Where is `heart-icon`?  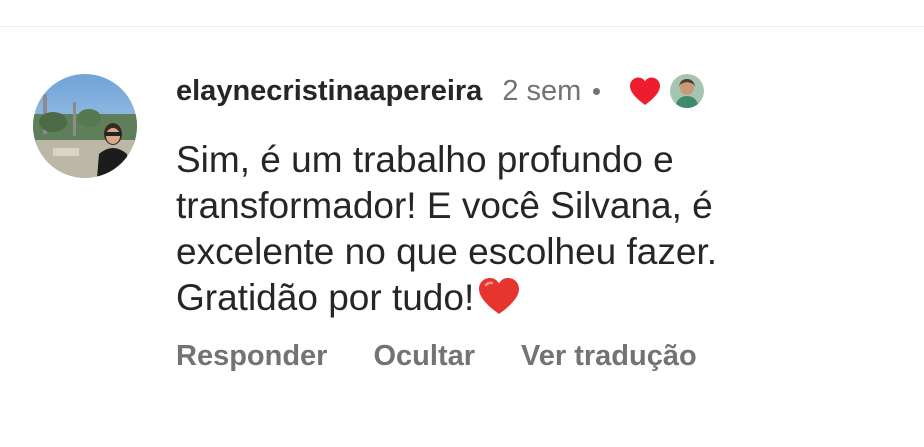 heart-icon is located at coordinates (645, 91).